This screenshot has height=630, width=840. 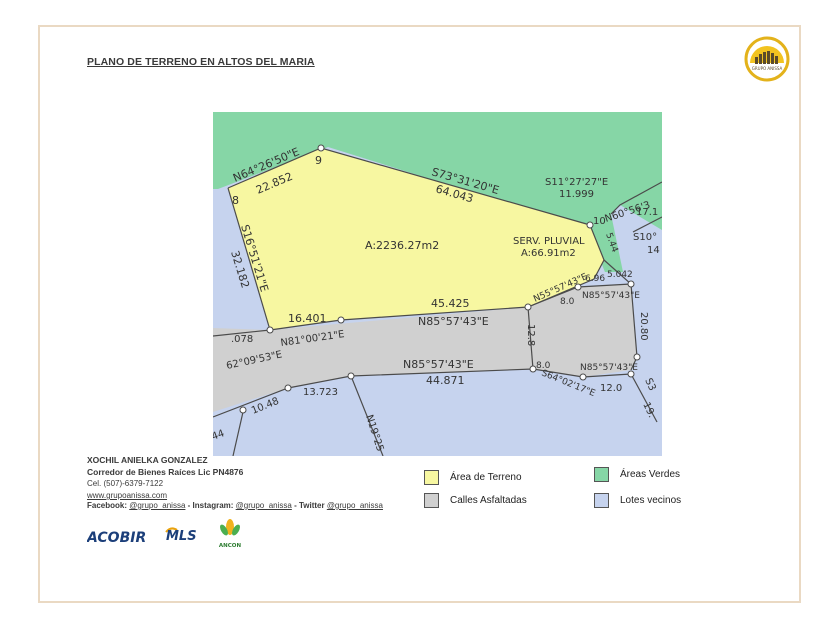 I want to click on label-dist-80a: 8.0, so click(x=567, y=302).